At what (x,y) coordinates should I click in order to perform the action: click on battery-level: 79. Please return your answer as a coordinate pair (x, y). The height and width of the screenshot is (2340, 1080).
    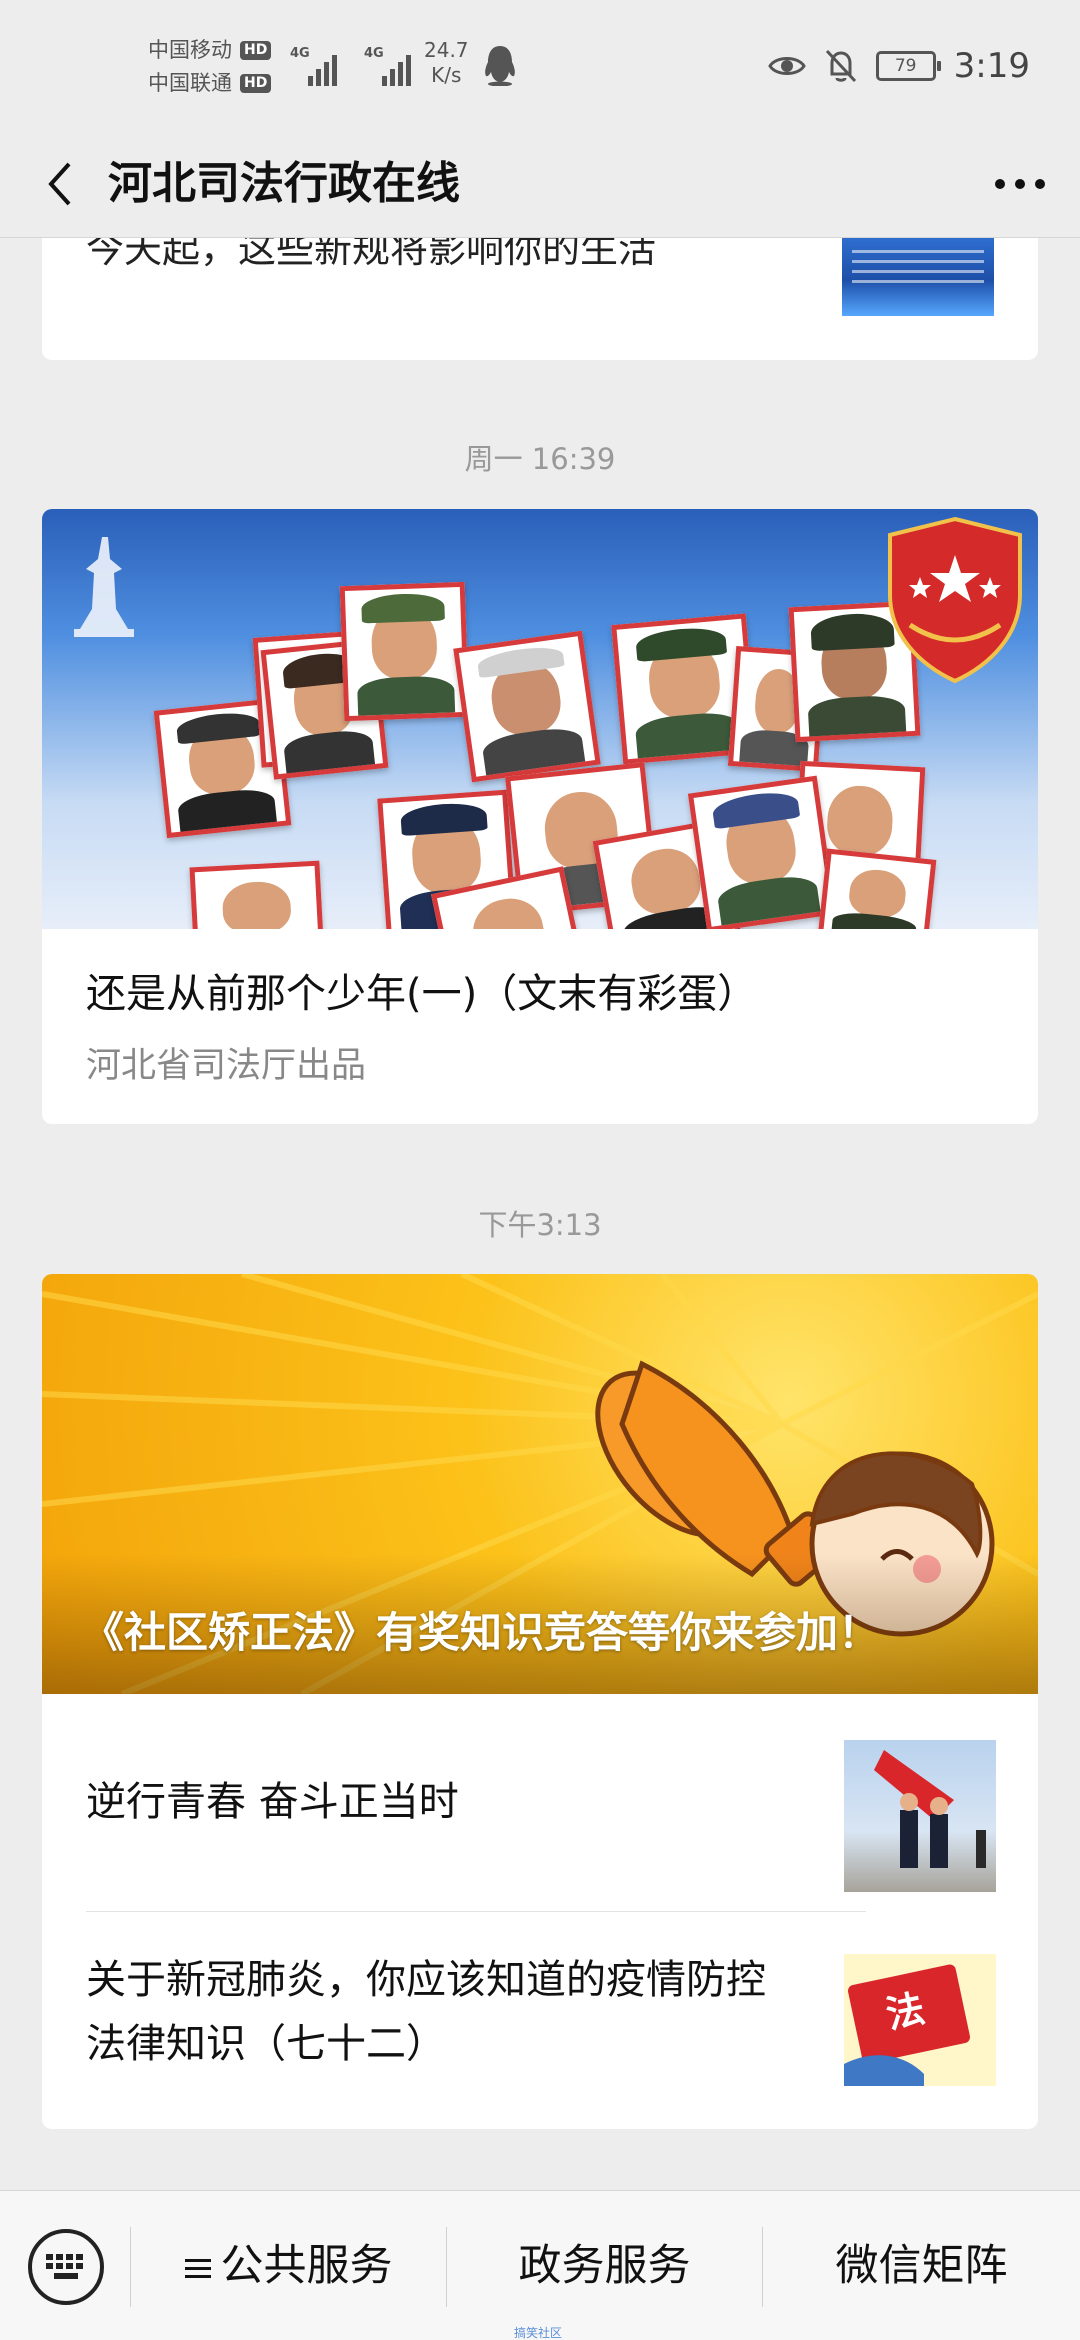
    Looking at the image, I should click on (905, 66).